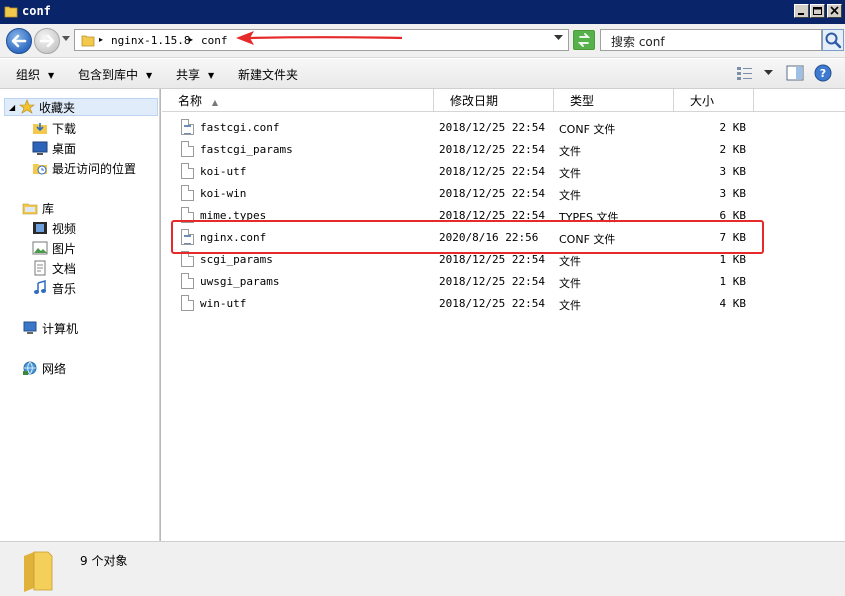  What do you see at coordinates (44, 368) in the screenshot?
I see `sidebar-item-network: 网络` at bounding box center [44, 368].